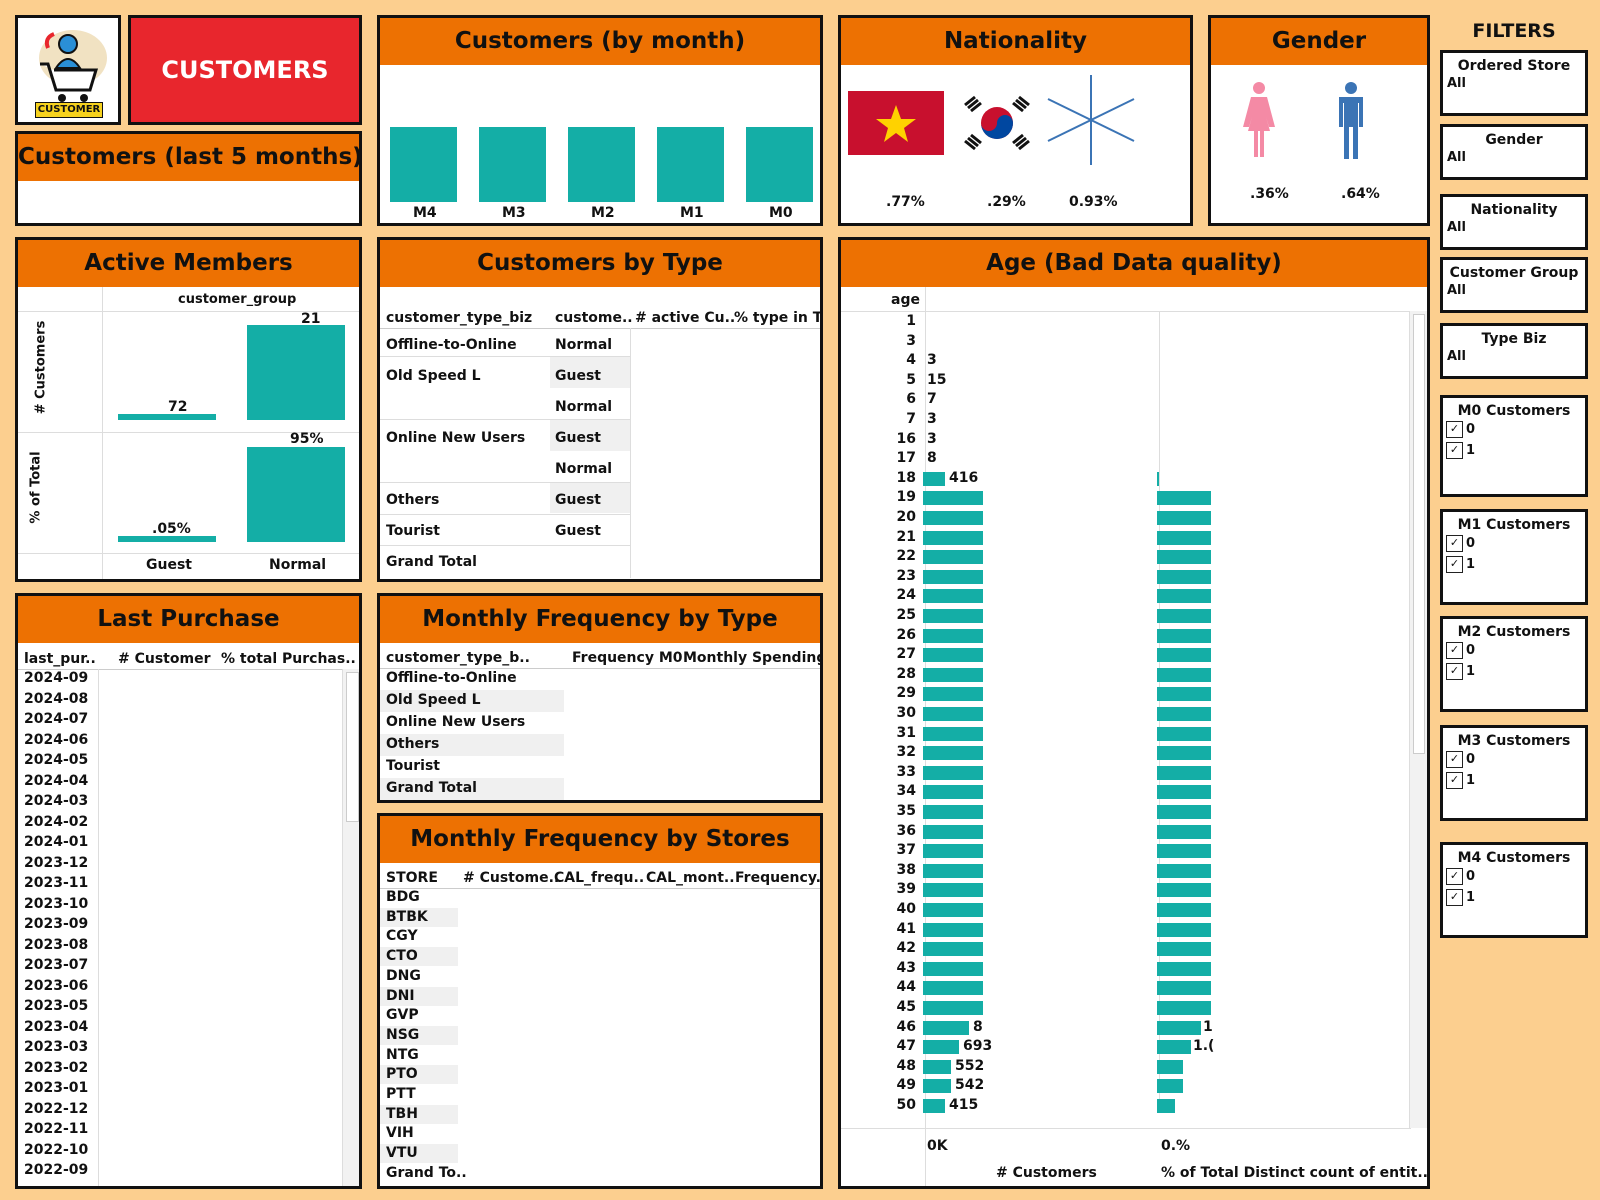 This screenshot has width=1600, height=1200. What do you see at coordinates (777, 318) in the screenshot?
I see `col-header: % type in T..` at bounding box center [777, 318].